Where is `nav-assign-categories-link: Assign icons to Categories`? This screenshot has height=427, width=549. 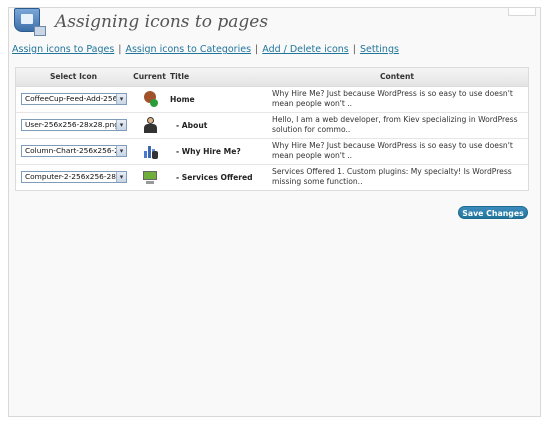 nav-assign-categories-link: Assign icons to Categories is located at coordinates (188, 49).